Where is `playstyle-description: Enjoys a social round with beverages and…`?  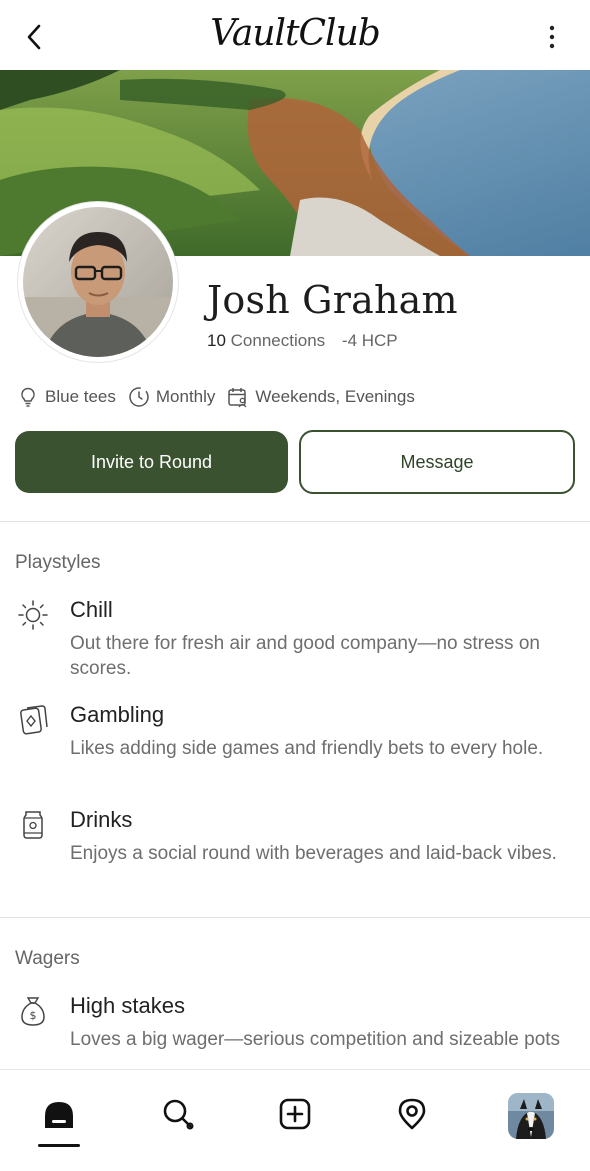 playstyle-description: Enjoys a social round with beverages and… is located at coordinates (313, 853).